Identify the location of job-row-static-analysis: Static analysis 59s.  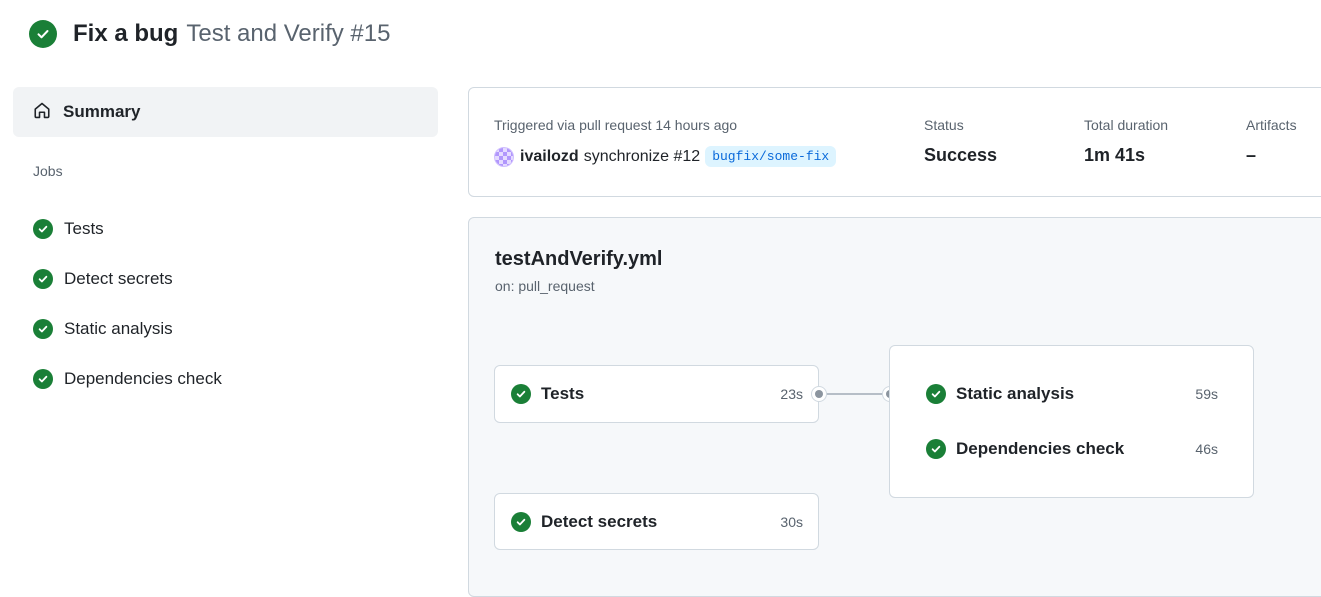
(1072, 394).